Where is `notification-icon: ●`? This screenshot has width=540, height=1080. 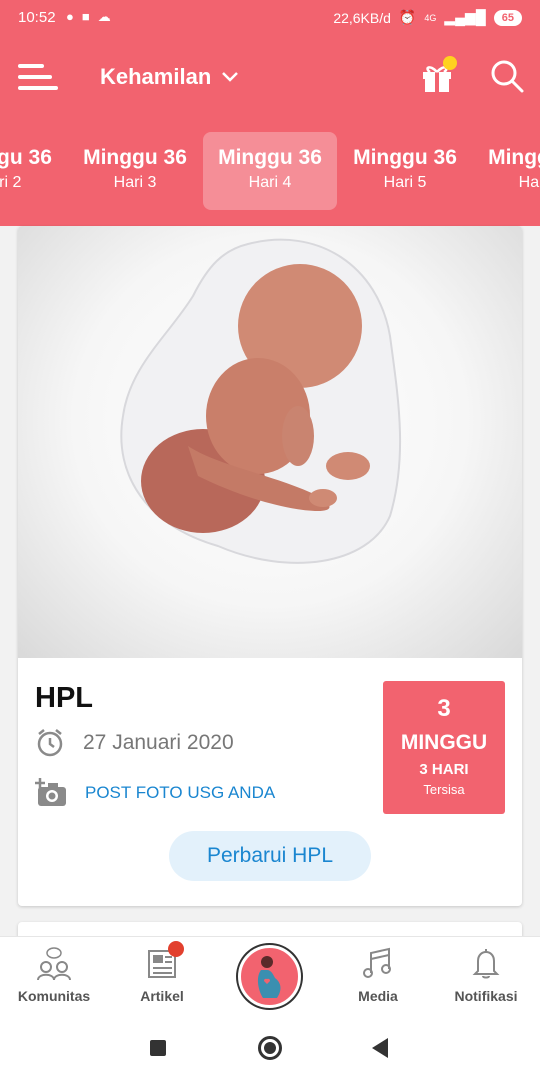
notification-icon: ● is located at coordinates (70, 16).